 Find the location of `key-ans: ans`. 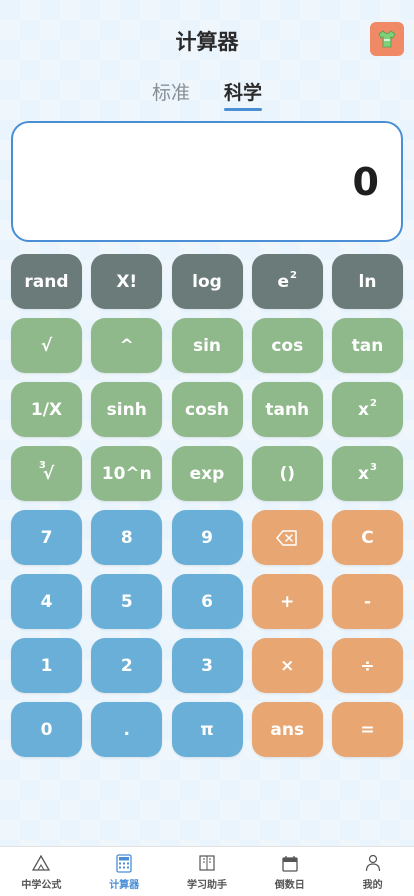

key-ans: ans is located at coordinates (287, 729).